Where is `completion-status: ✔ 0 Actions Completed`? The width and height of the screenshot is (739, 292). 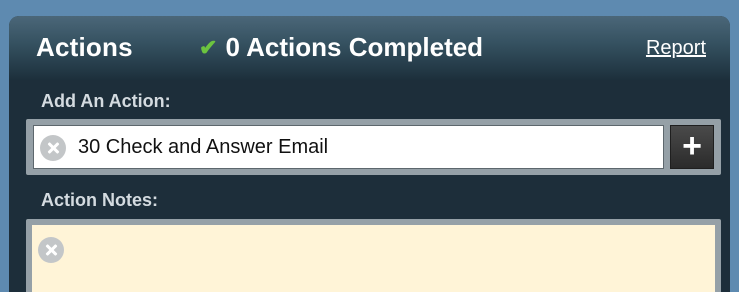 completion-status: ✔ 0 Actions Completed is located at coordinates (341, 47).